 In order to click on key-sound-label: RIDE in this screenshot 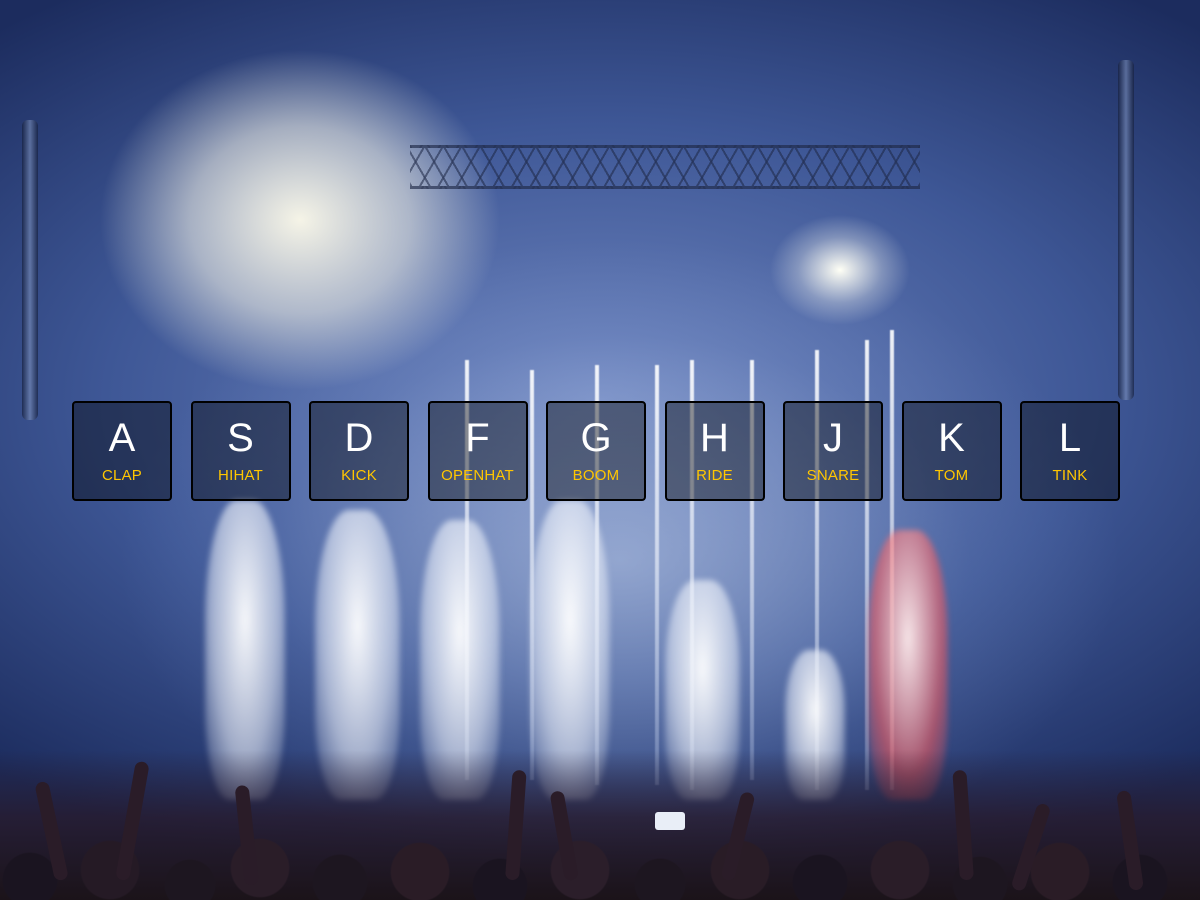, I will do `click(714, 475)`.